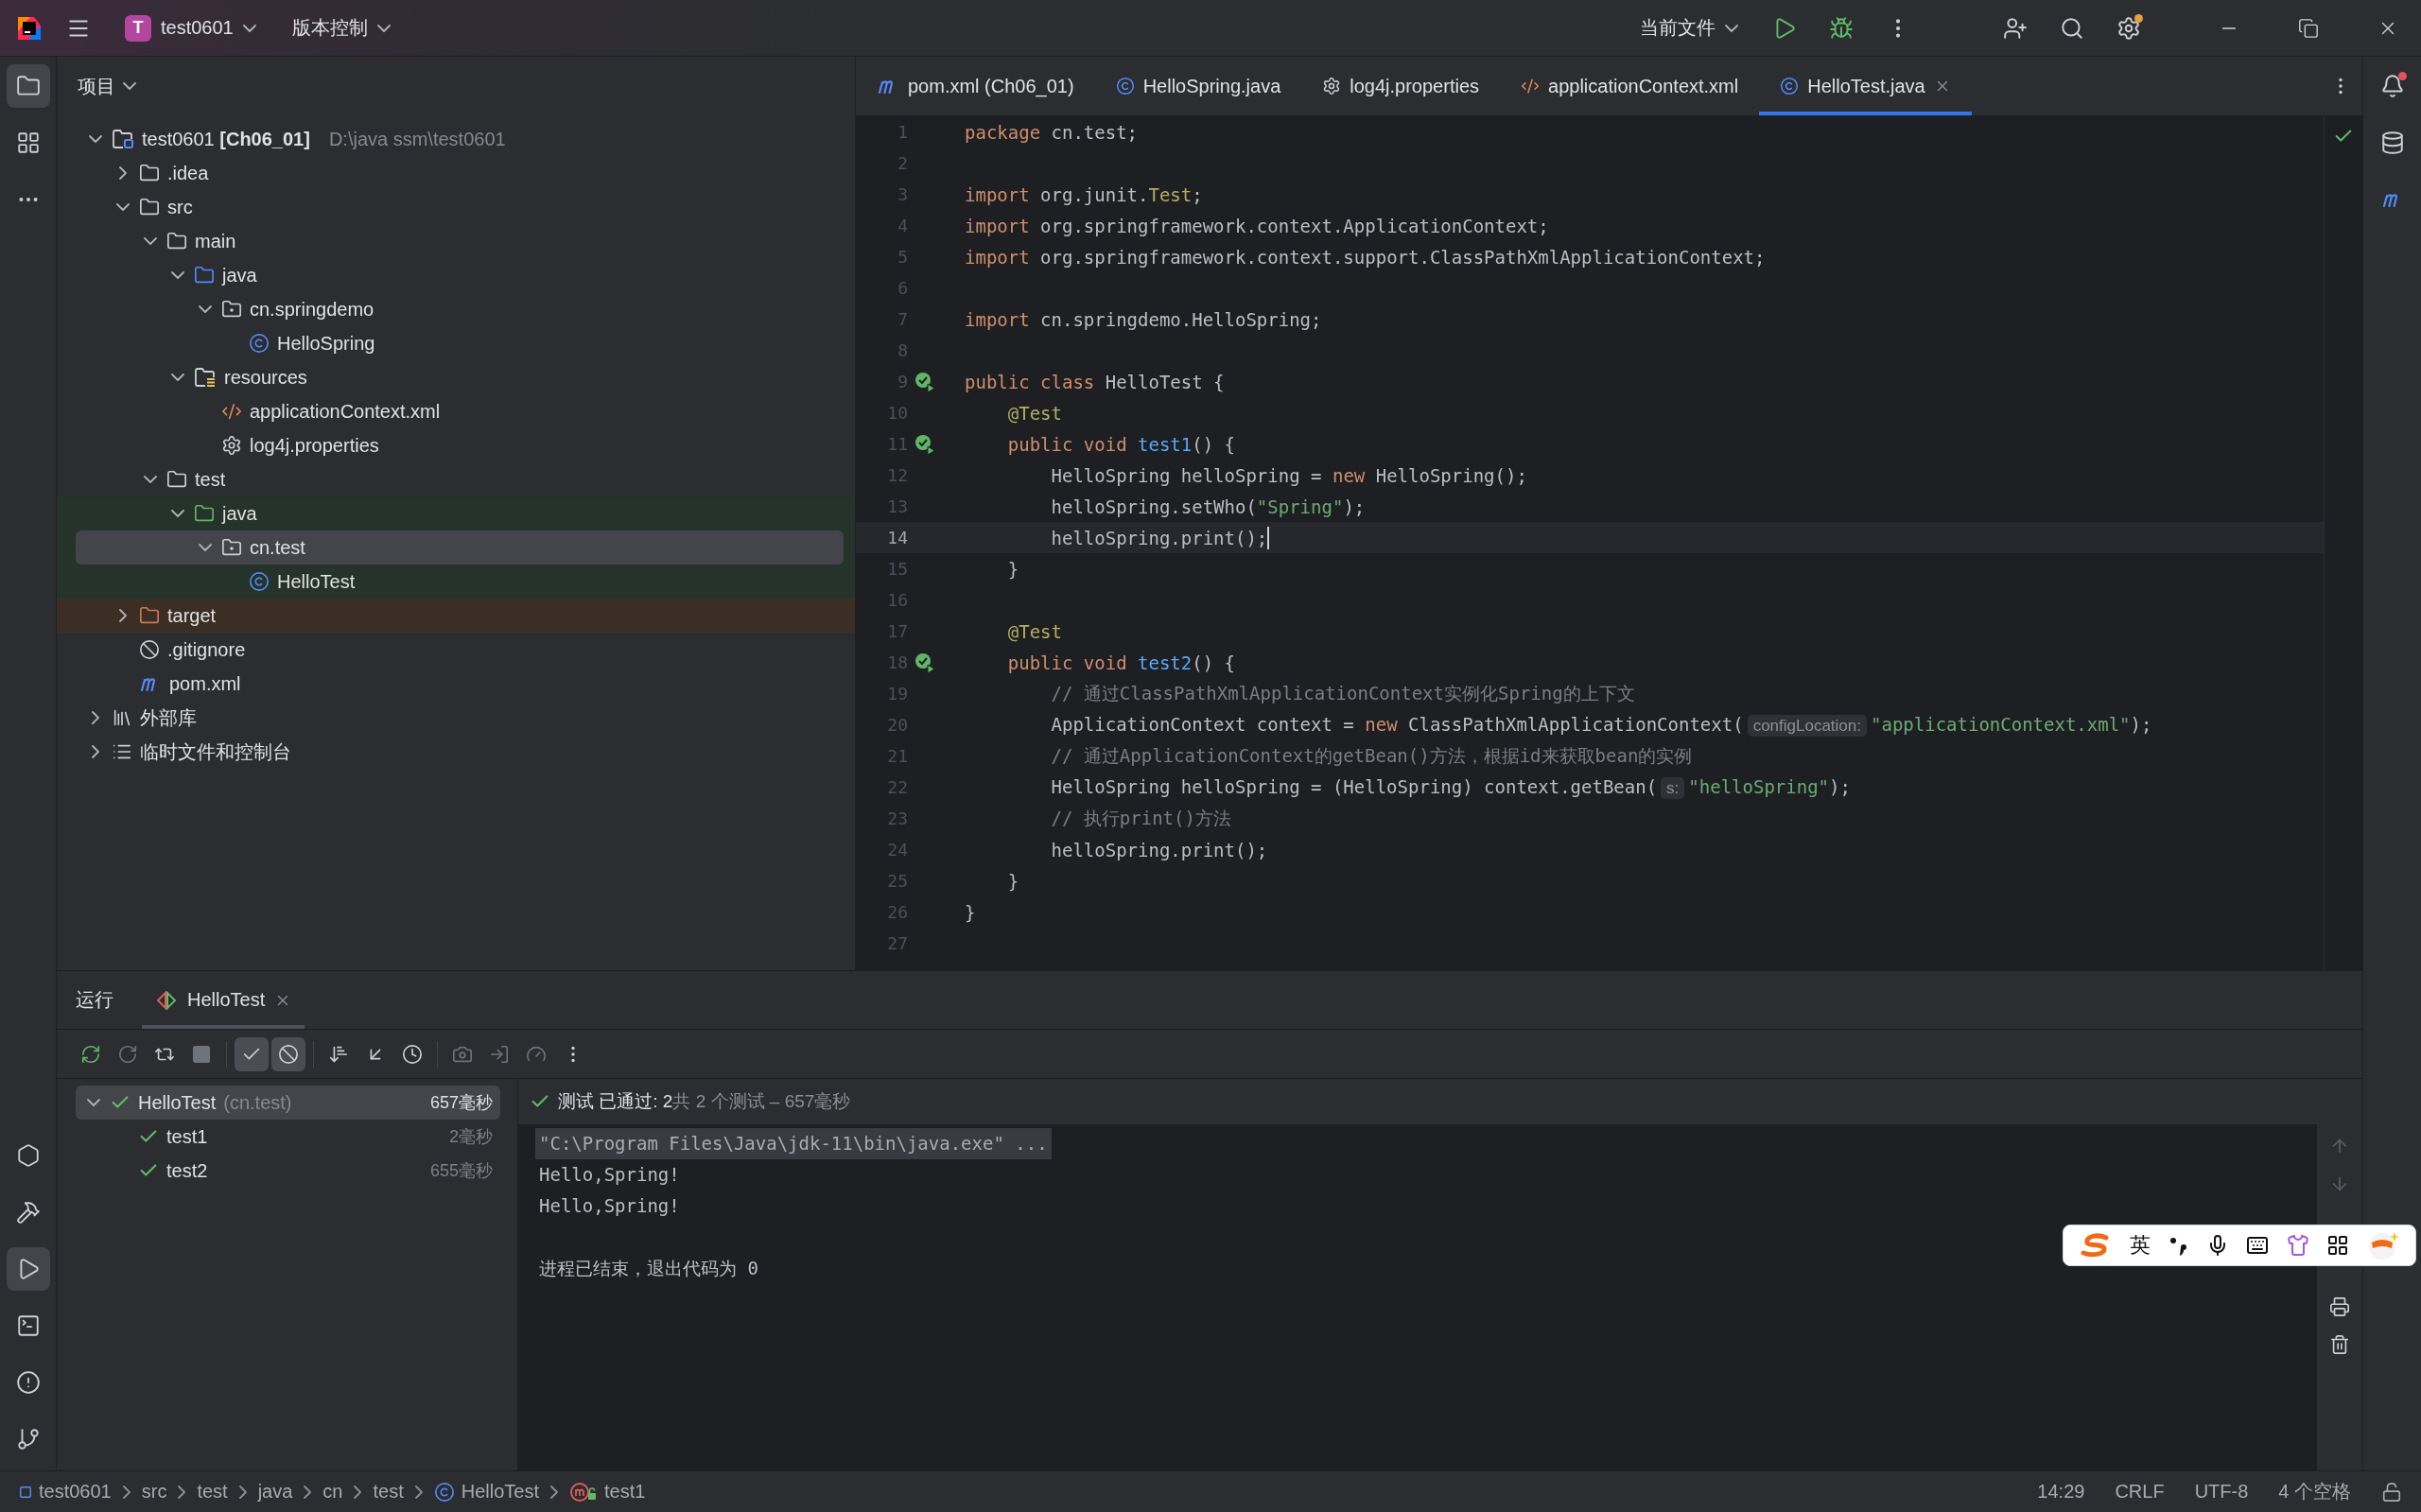 This screenshot has width=2421, height=1512. Describe the element at coordinates (607, 1492) in the screenshot. I see `breadcrumb: test1` at that location.